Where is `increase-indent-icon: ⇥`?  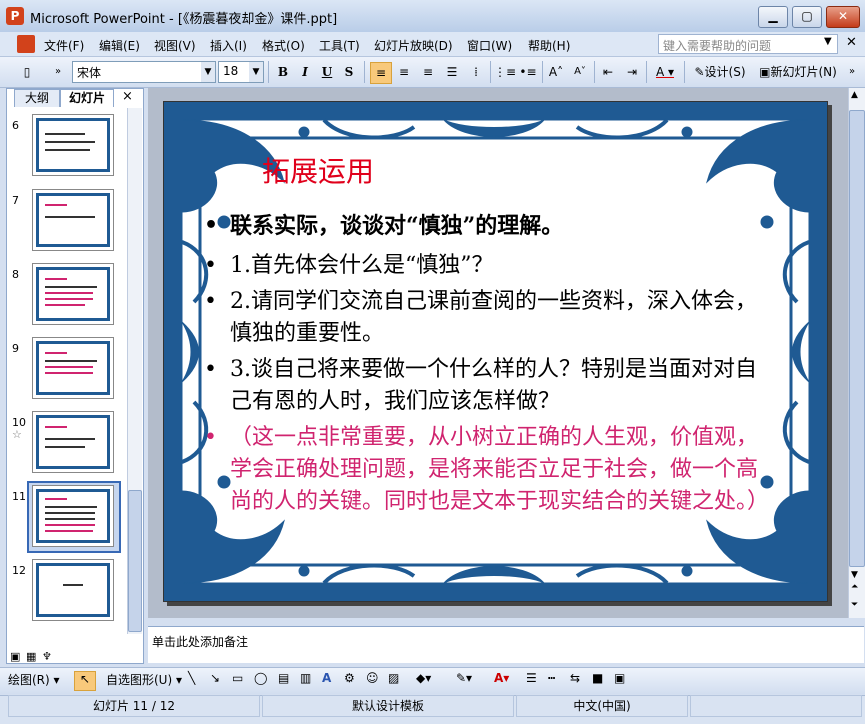
increase-indent-icon: ⇥ is located at coordinates (632, 72).